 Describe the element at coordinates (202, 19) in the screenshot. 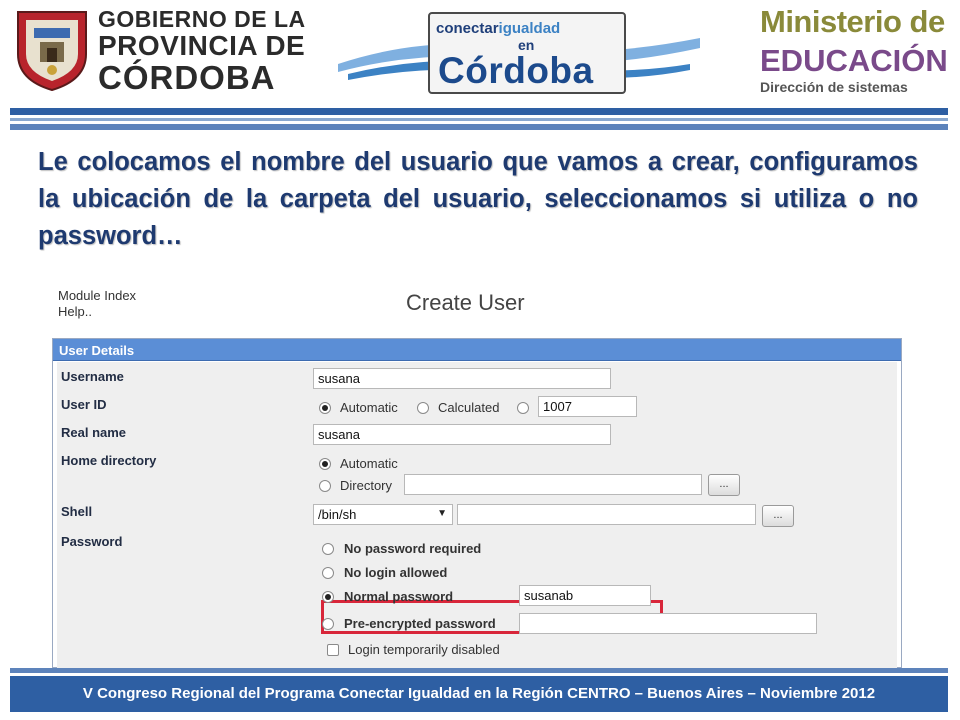

I see `province-logo-line1: GOBIERNO DE LA` at that location.